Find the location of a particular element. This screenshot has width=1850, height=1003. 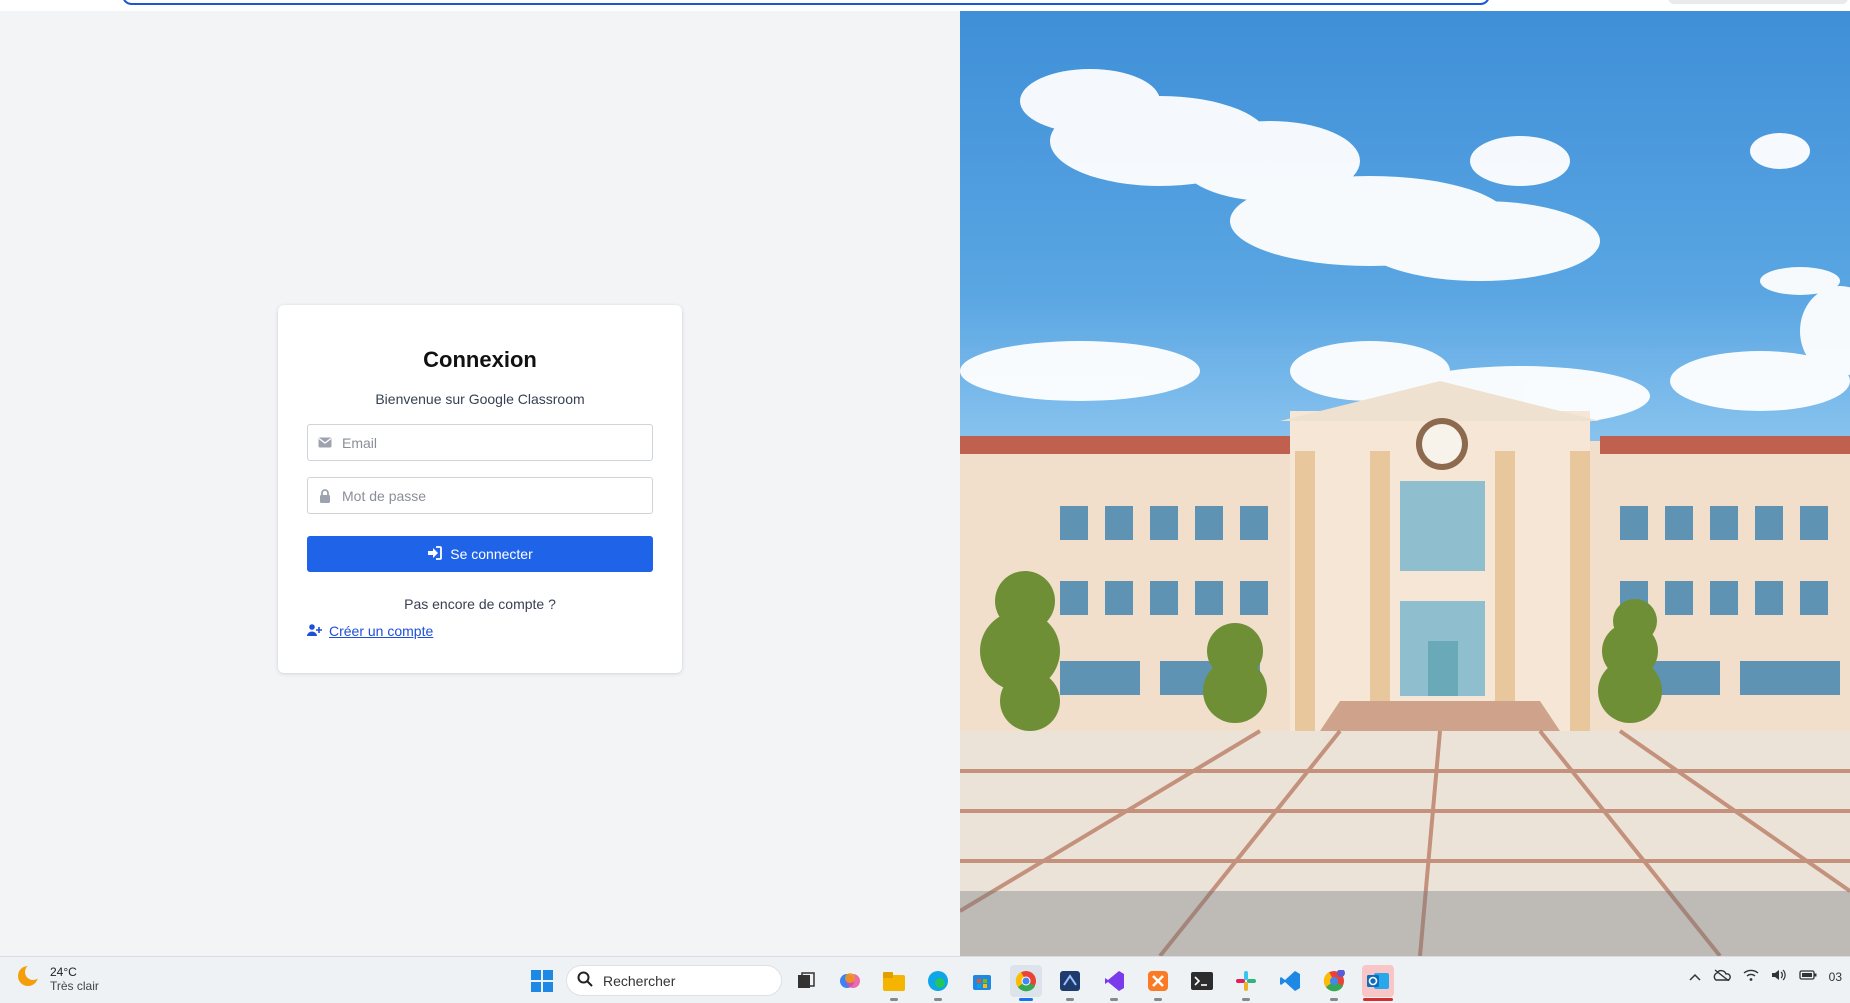

lock-icon is located at coordinates (325, 495).